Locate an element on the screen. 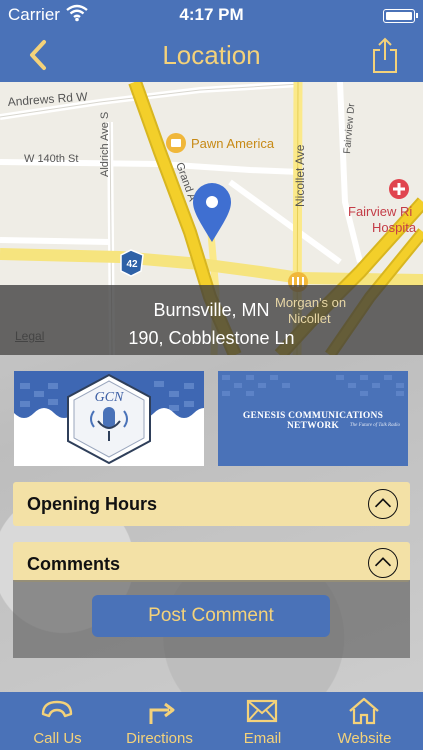  phone-icon is located at coordinates (57, 709).